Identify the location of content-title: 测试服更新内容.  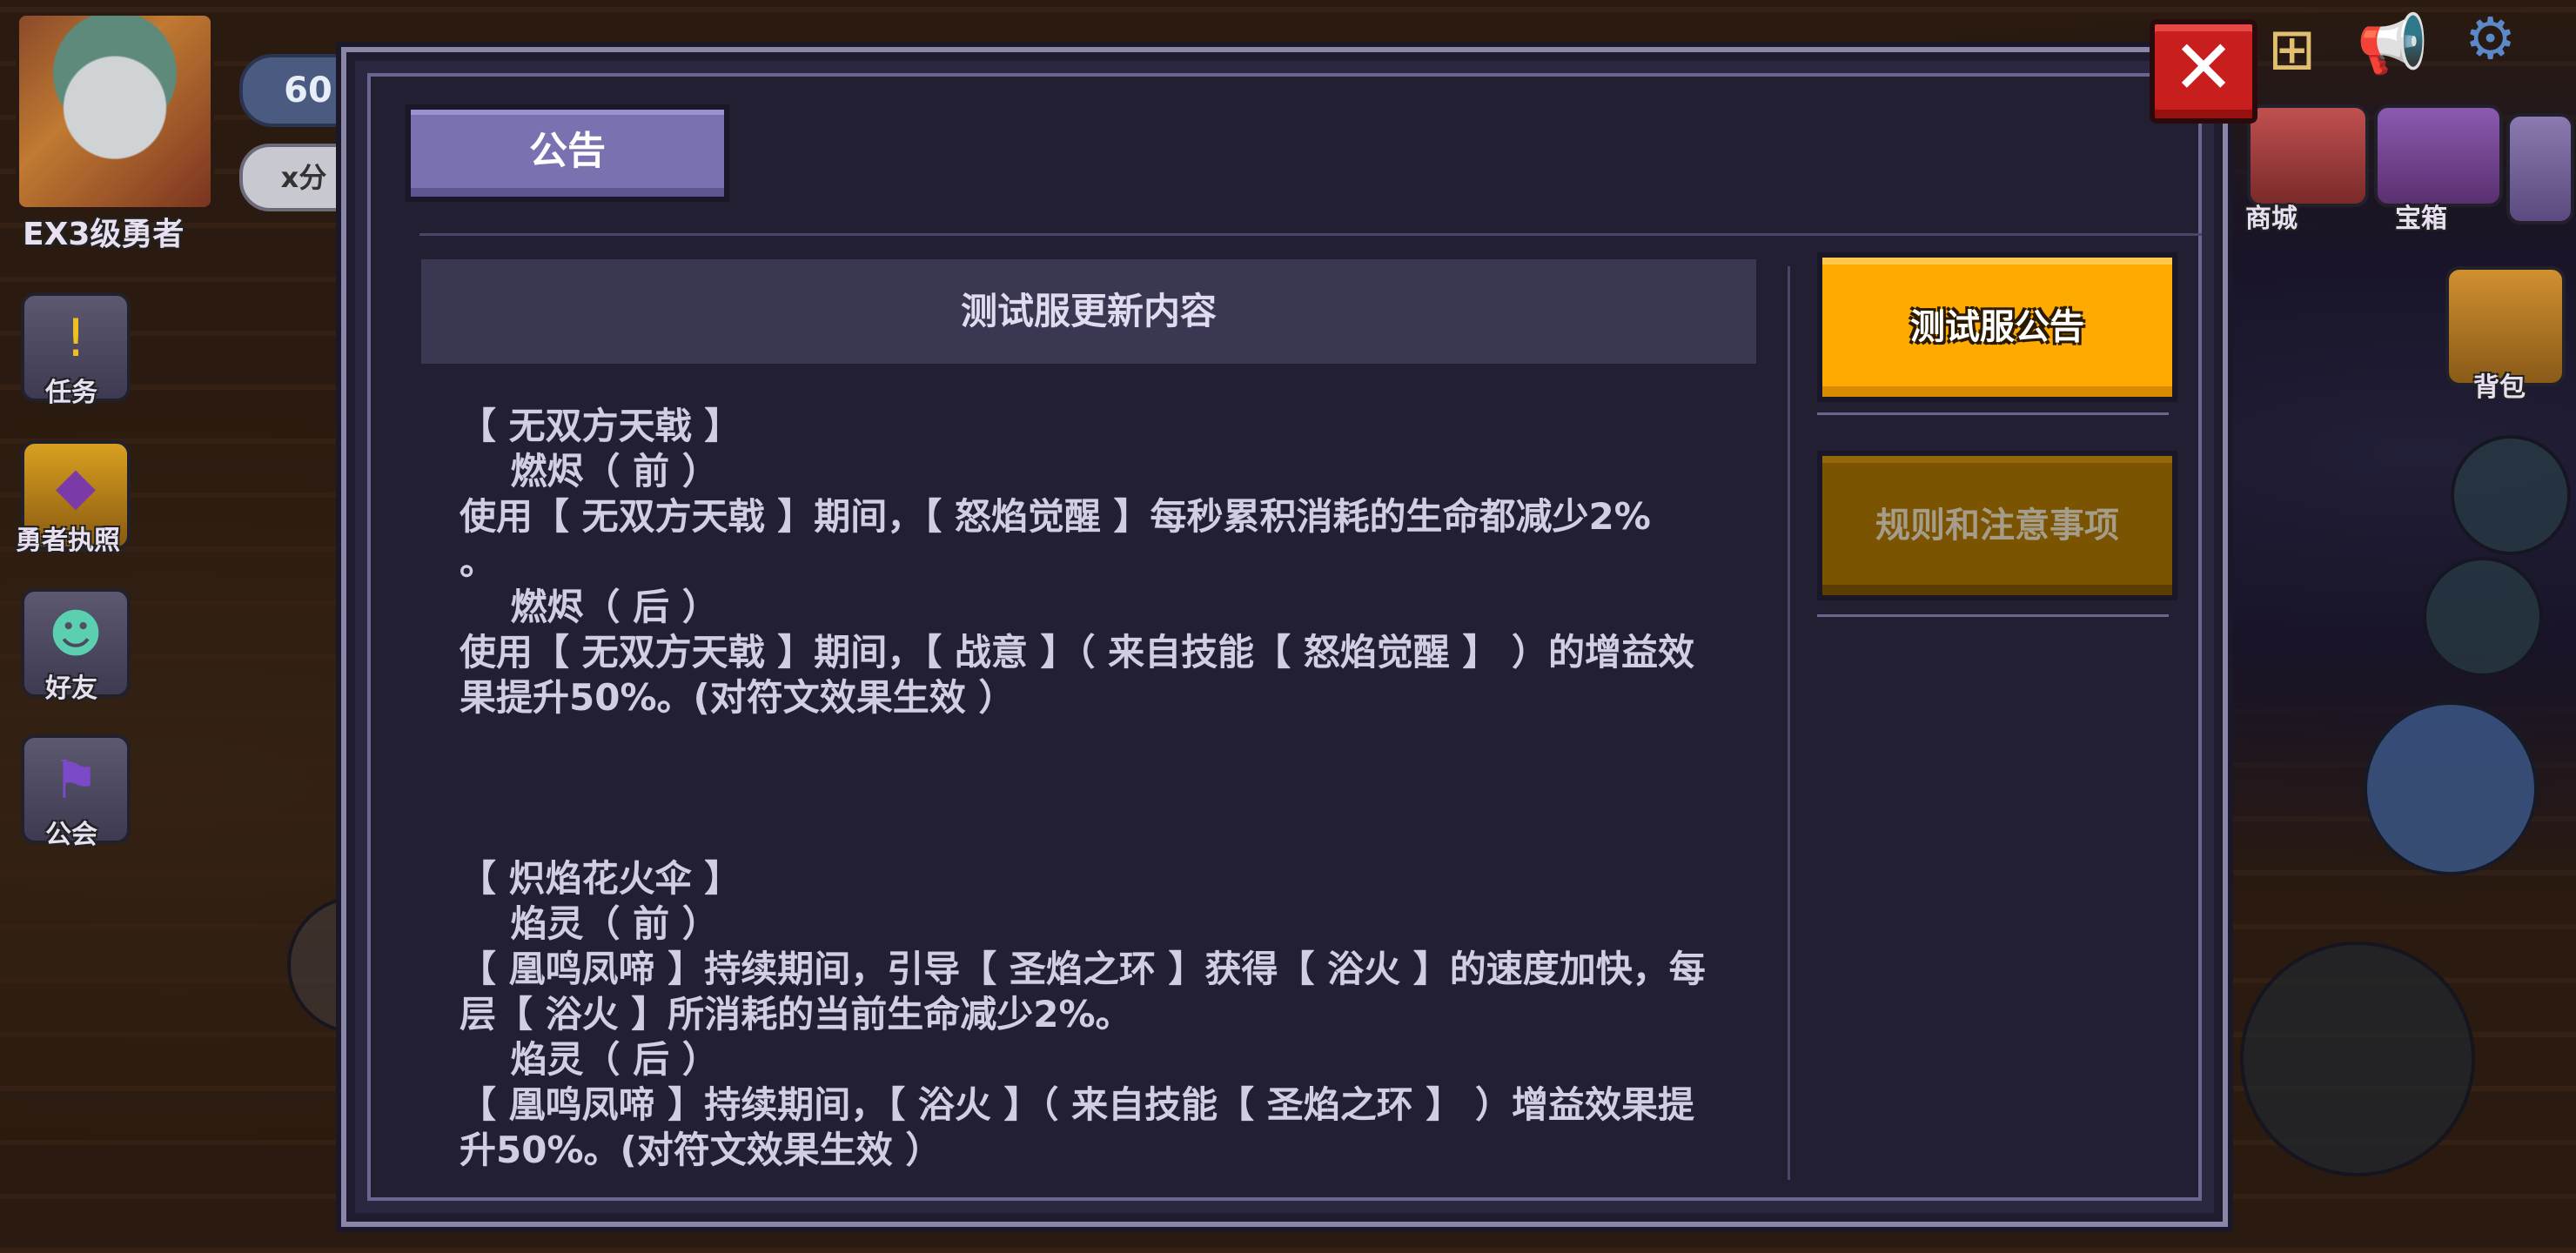
(1088, 311).